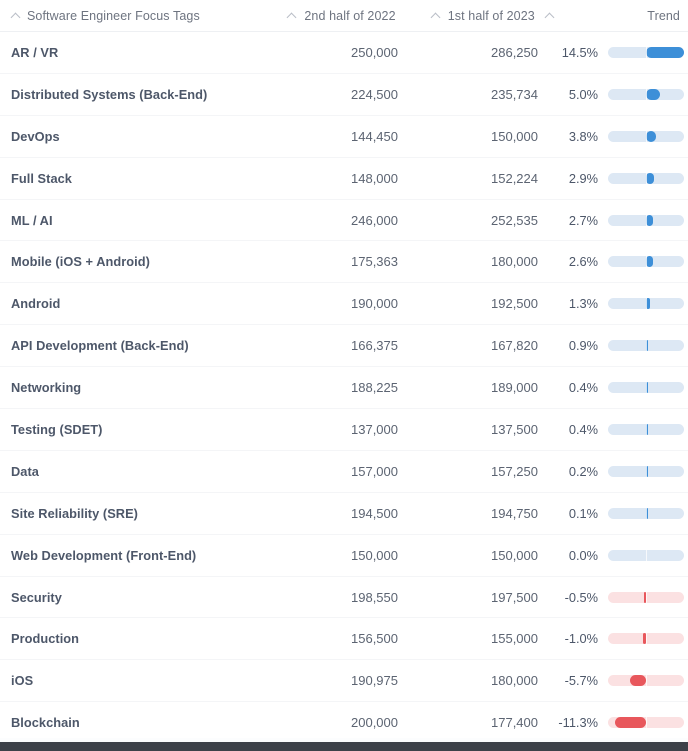 The height and width of the screenshot is (751, 688). I want to click on row-value-current: 152,224, so click(514, 178).